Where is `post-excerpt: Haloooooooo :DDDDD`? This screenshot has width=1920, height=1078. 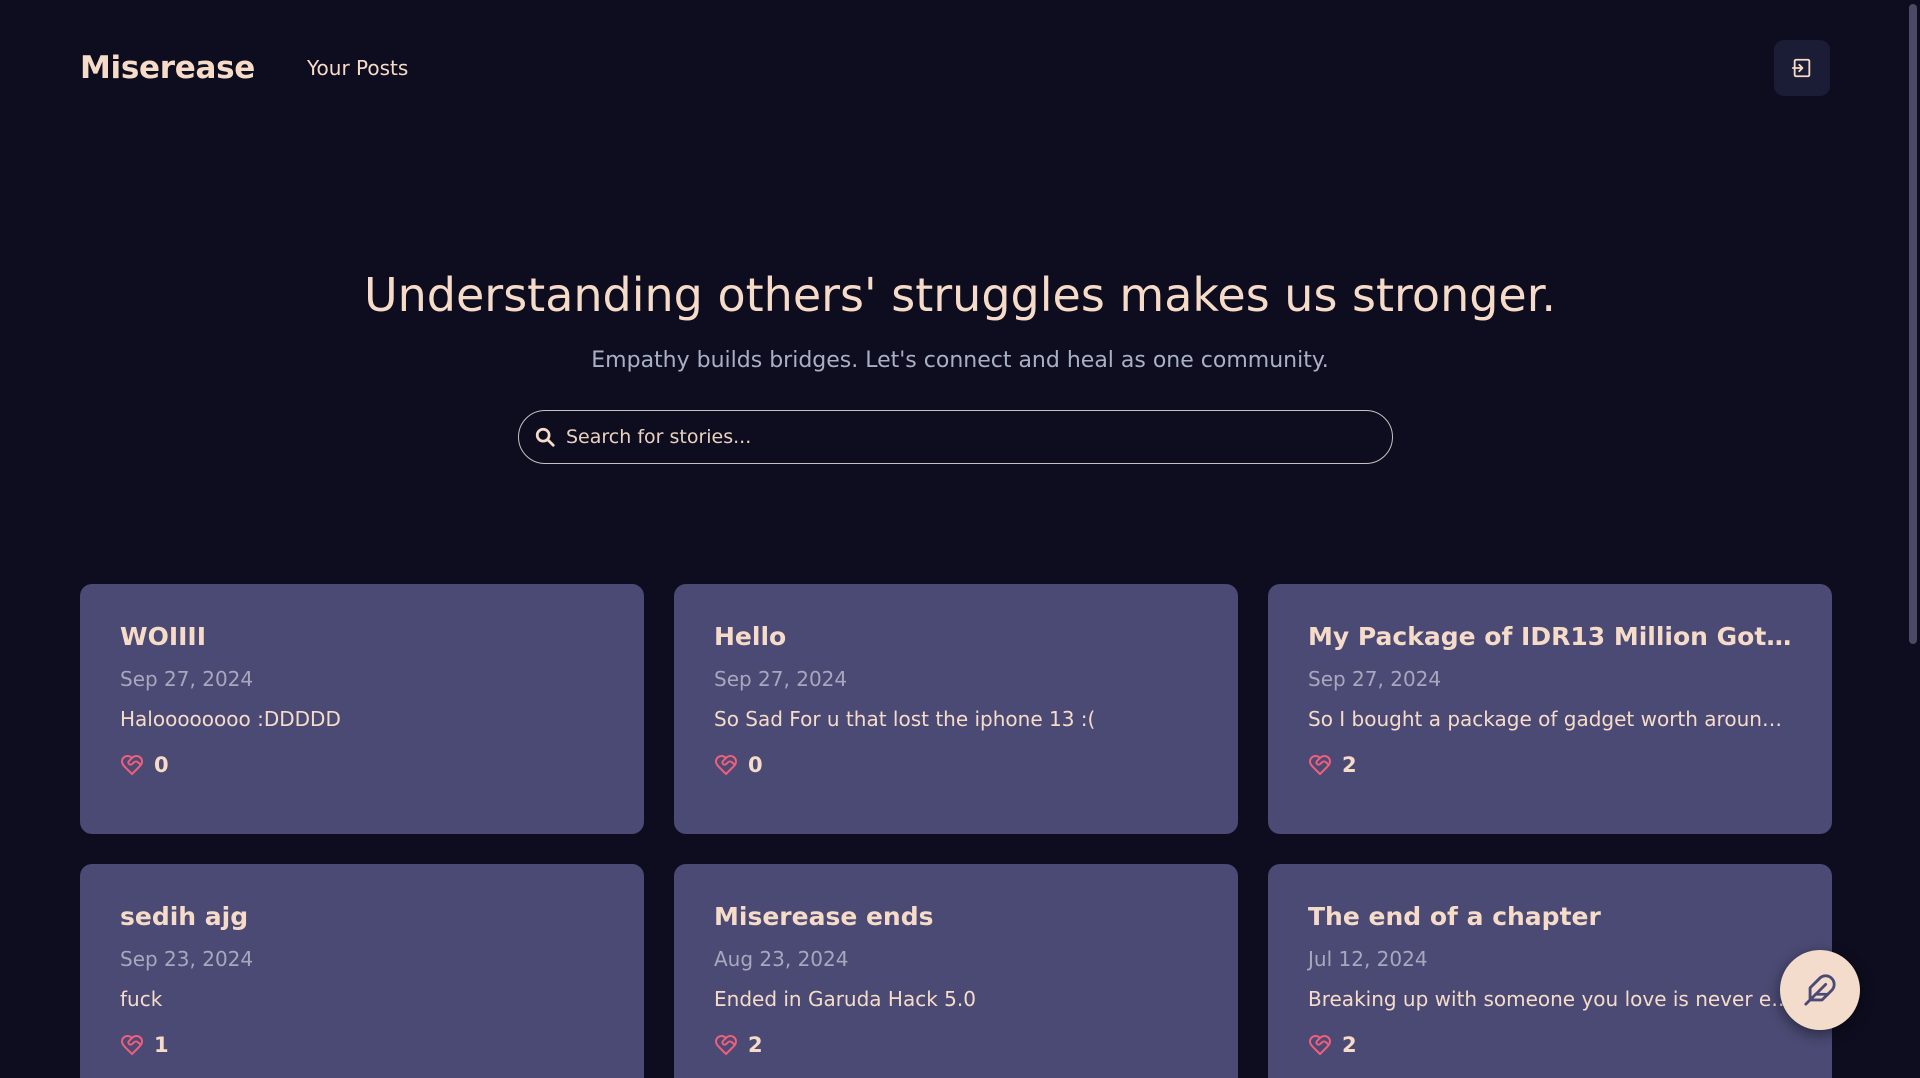
post-excerpt: Haloooooooo :DDDDD is located at coordinates (230, 719).